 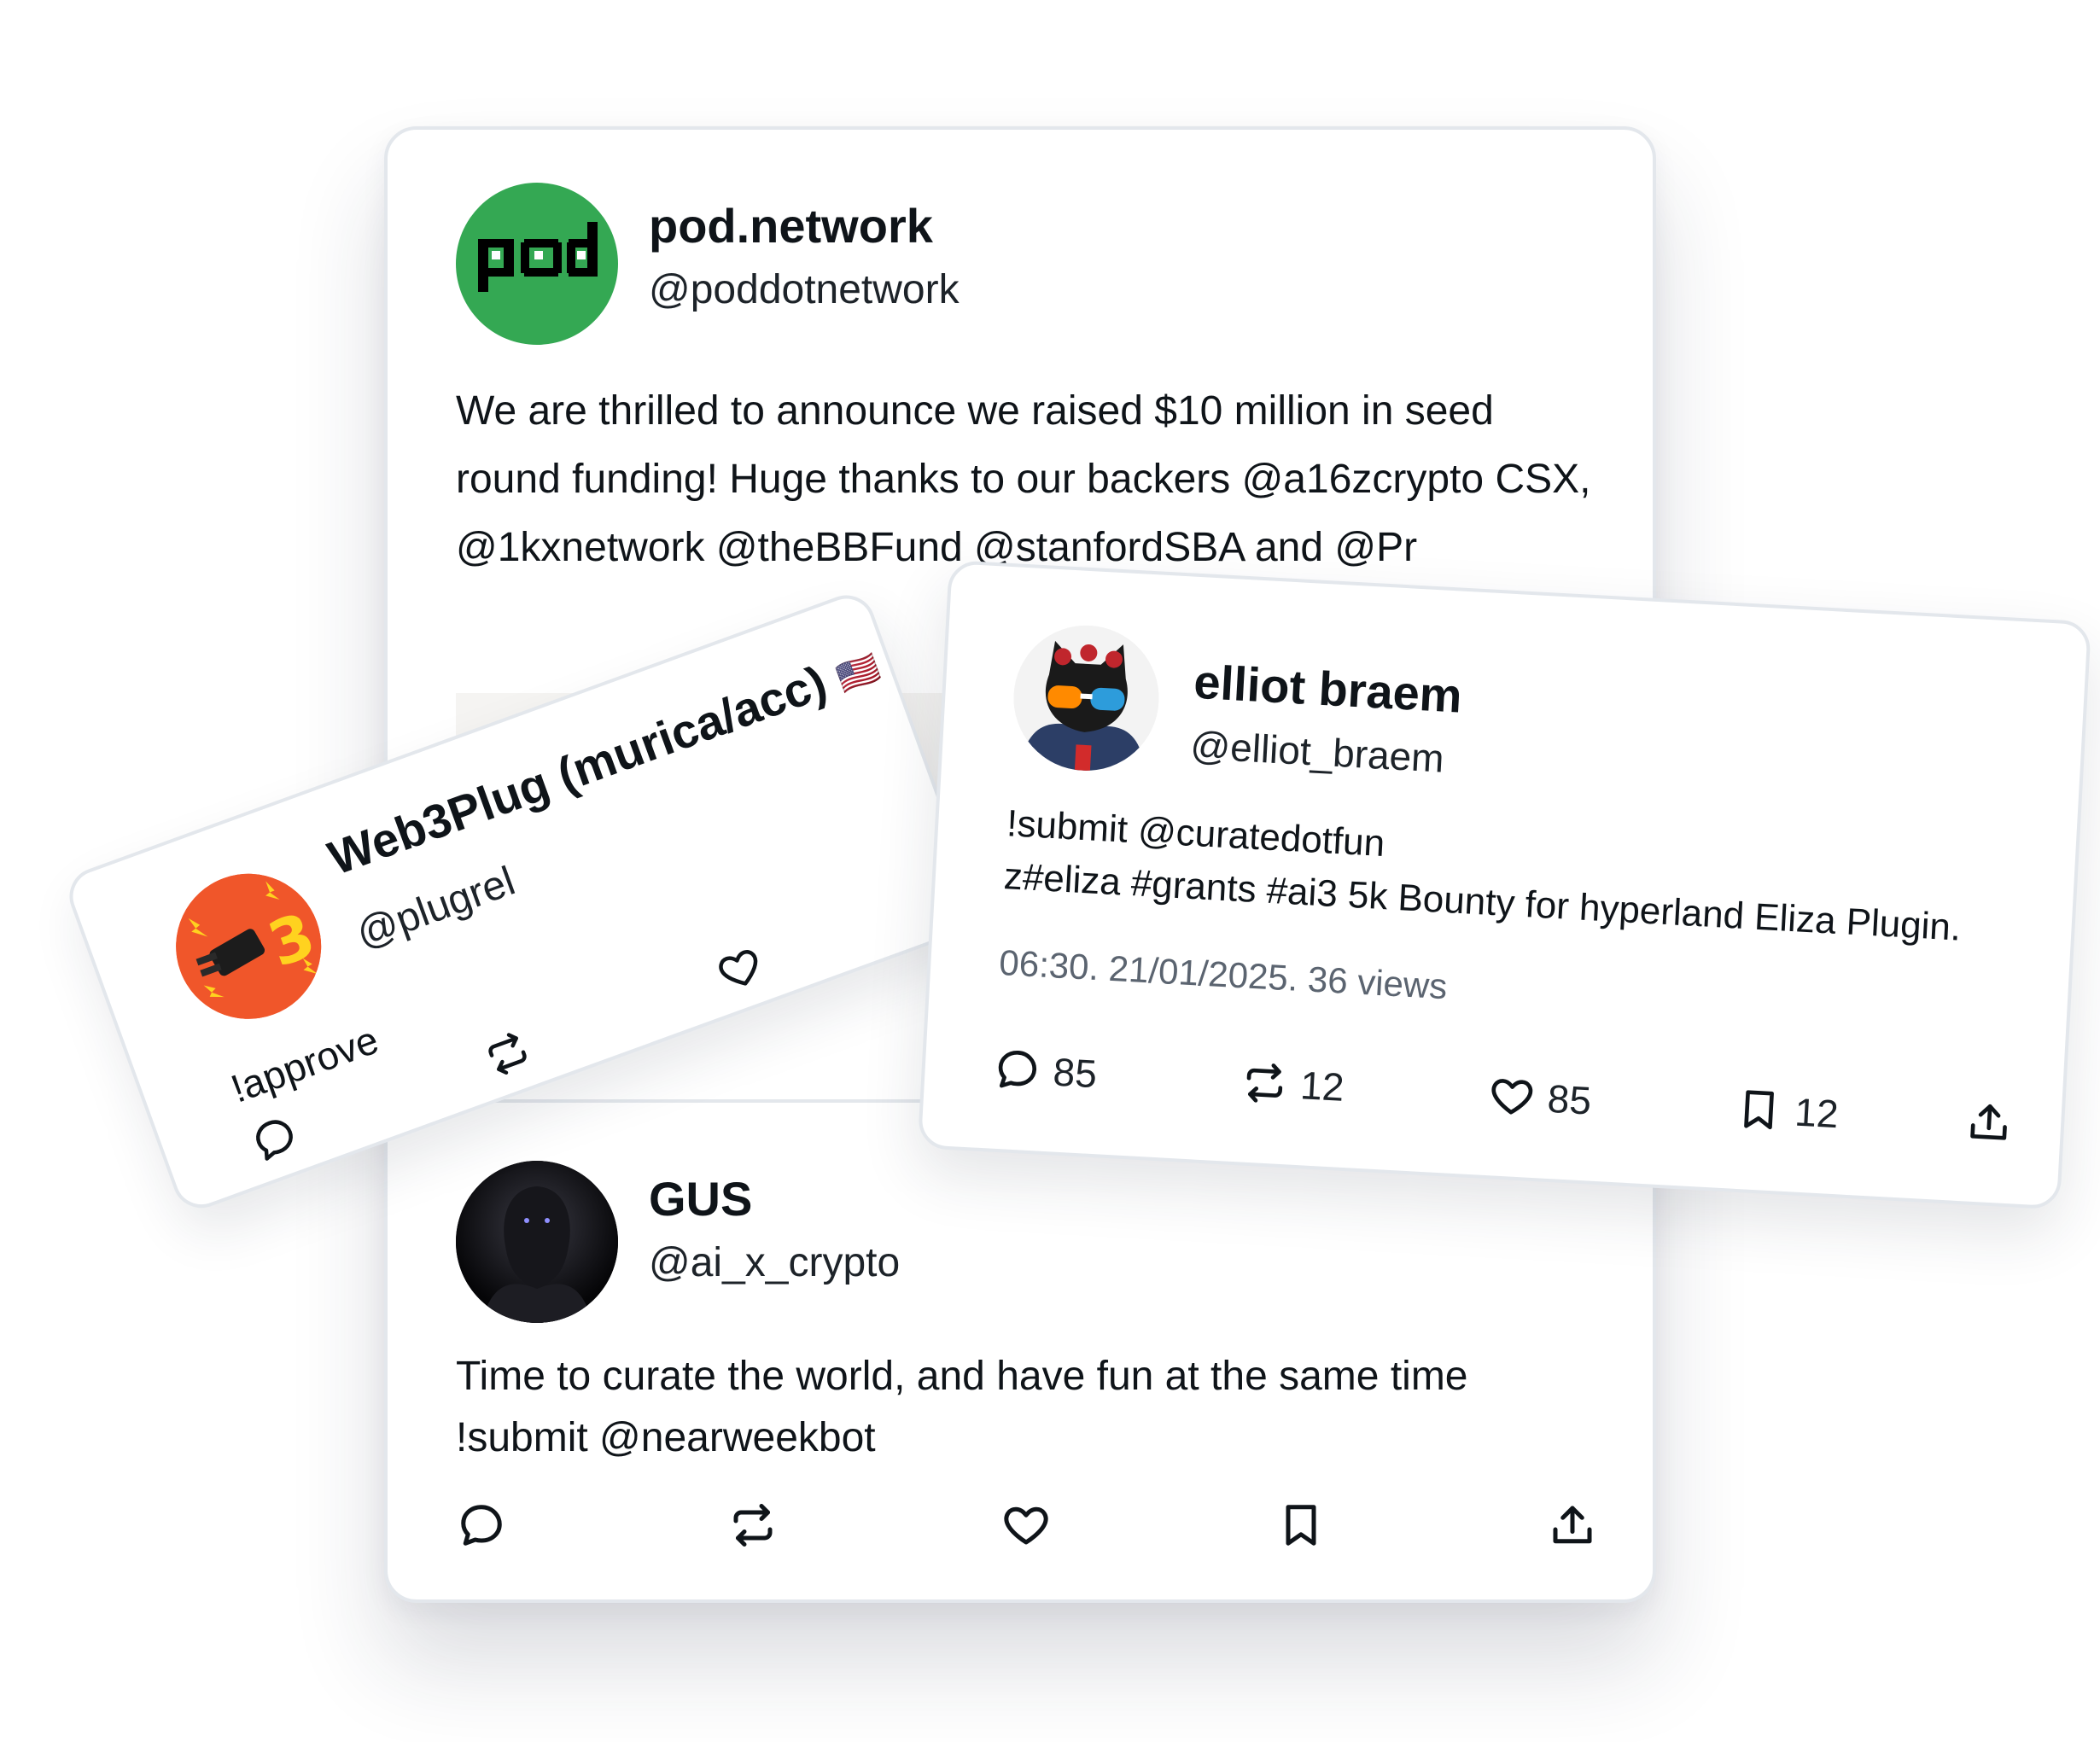 What do you see at coordinates (666, 1437) in the screenshot?
I see `tweet-text-line: !submit @nearweekbot` at bounding box center [666, 1437].